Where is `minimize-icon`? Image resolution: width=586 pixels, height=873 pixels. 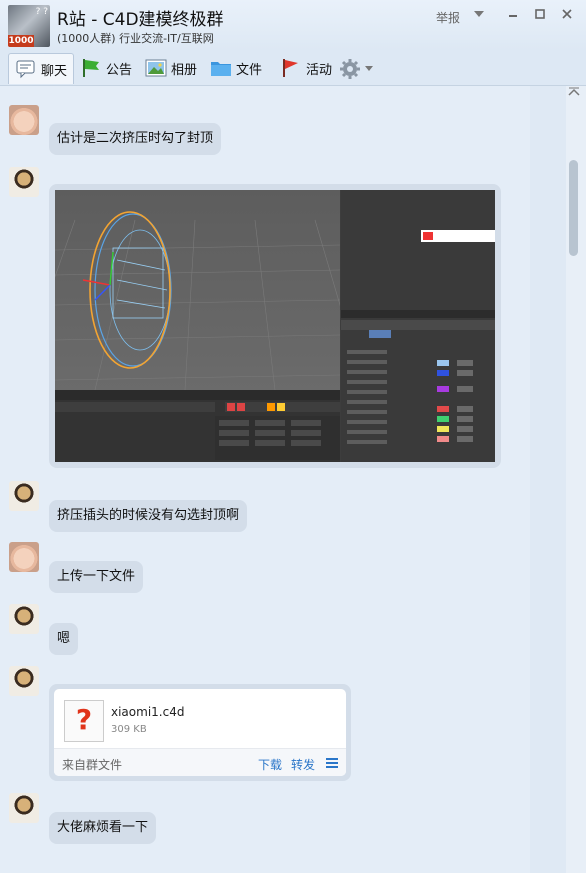 minimize-icon is located at coordinates (513, 15).